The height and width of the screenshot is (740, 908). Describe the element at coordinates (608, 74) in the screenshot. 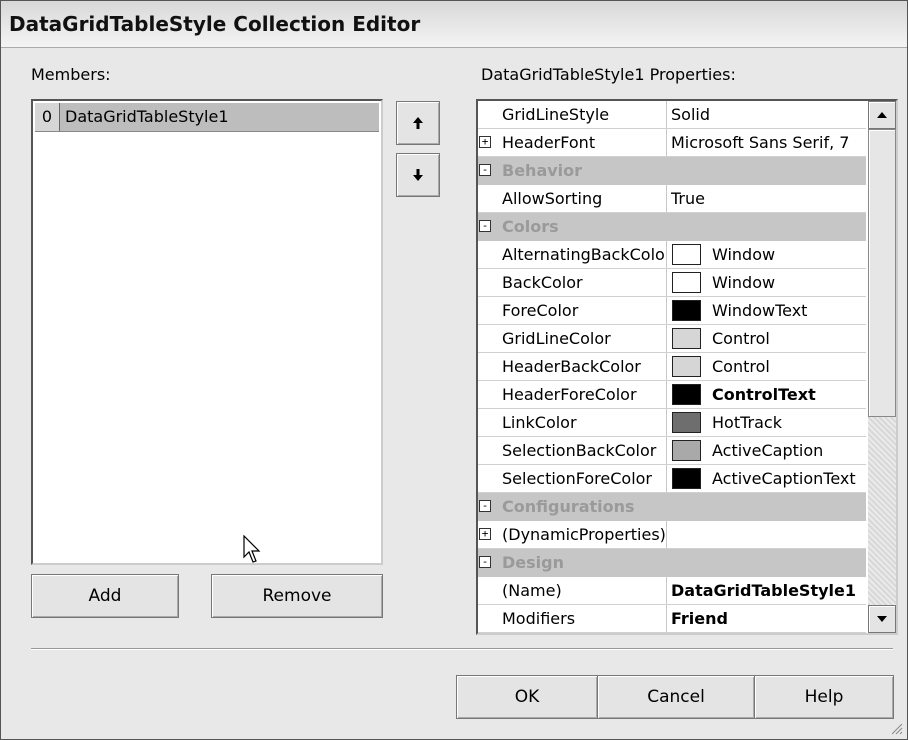

I see `properties-label: DataGridTableStyle1 Properties:` at that location.